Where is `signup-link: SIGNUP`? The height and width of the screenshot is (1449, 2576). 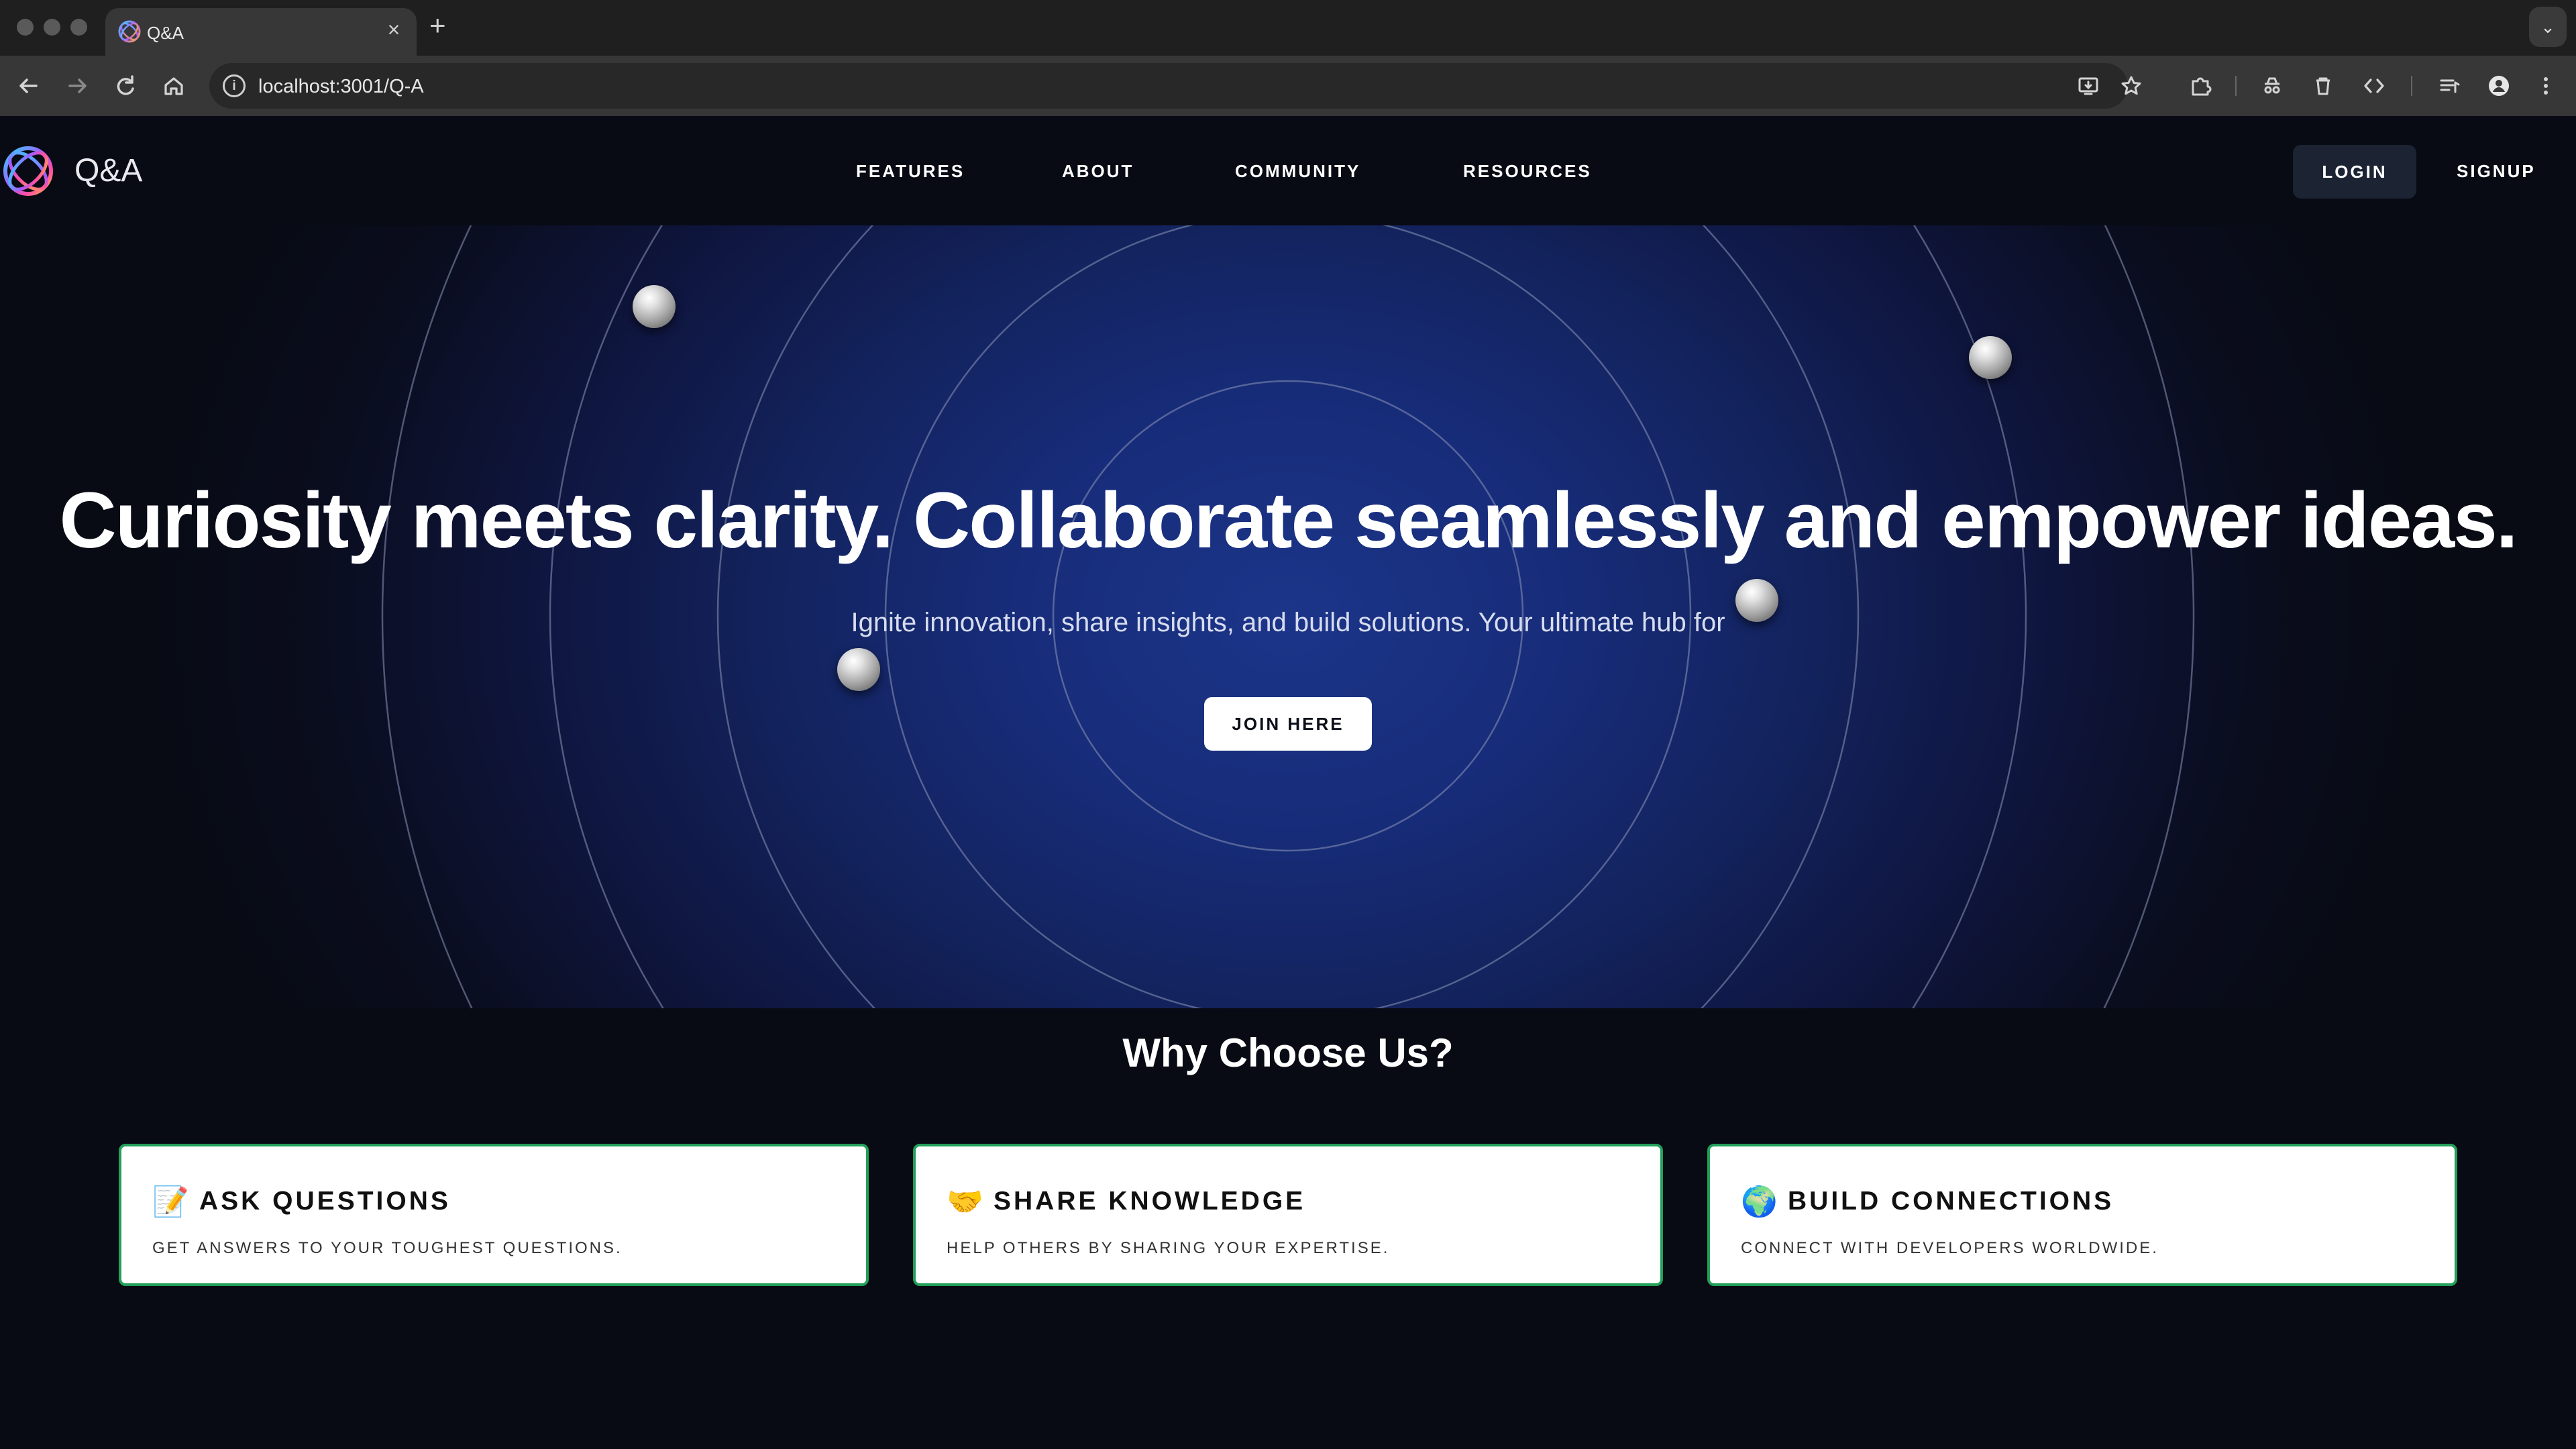
signup-link: SIGNUP is located at coordinates (2496, 171).